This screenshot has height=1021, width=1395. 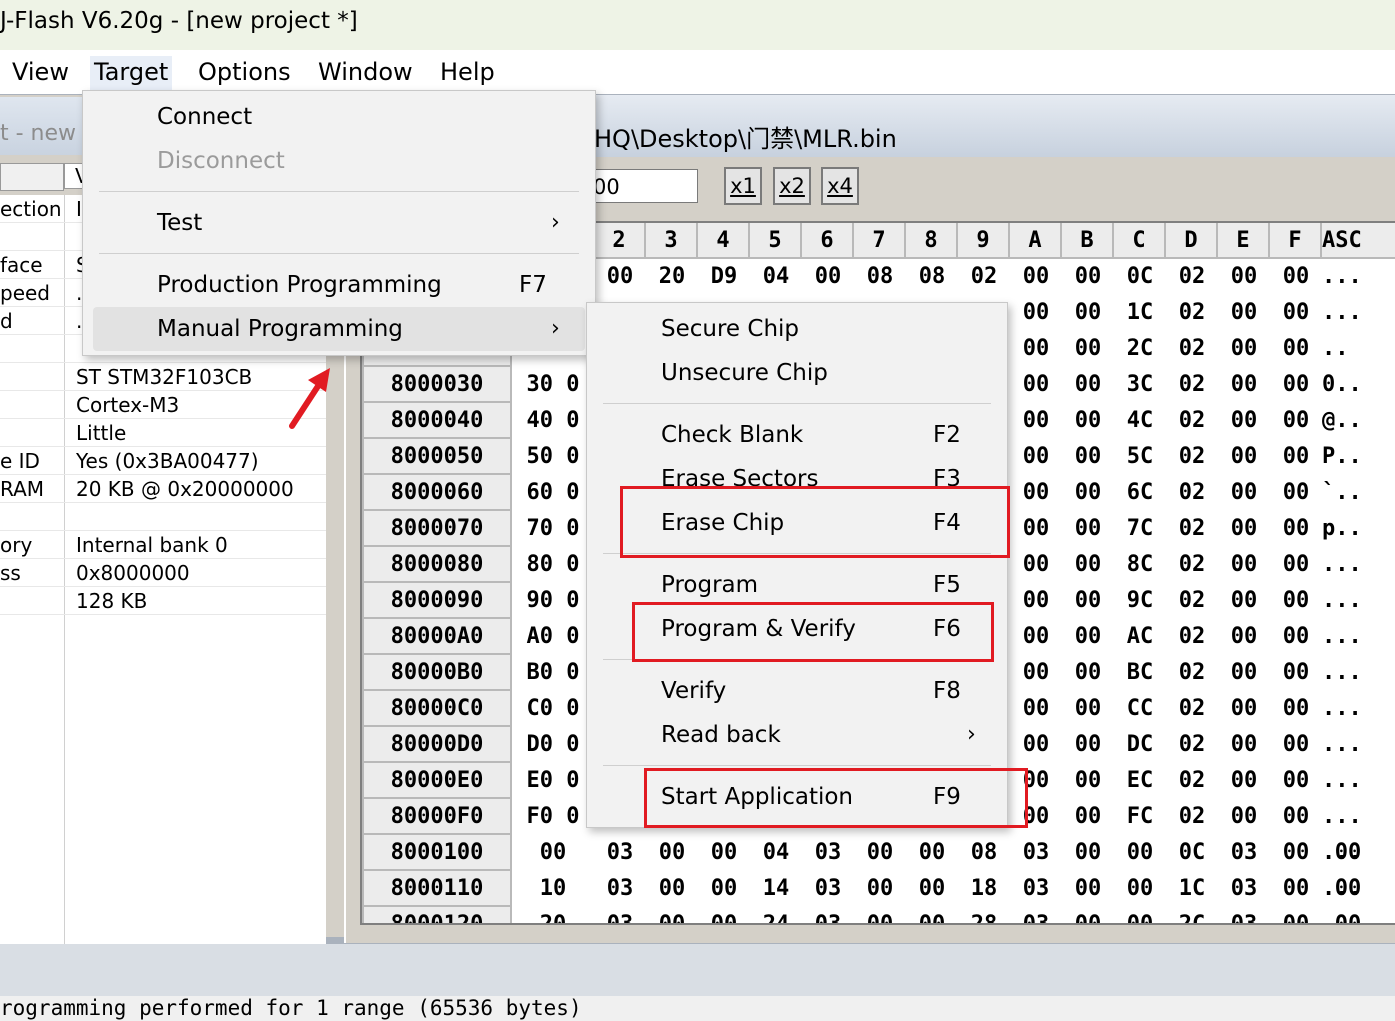 What do you see at coordinates (1140, 565) in the screenshot?
I see `hex-byte-cell: 8C` at bounding box center [1140, 565].